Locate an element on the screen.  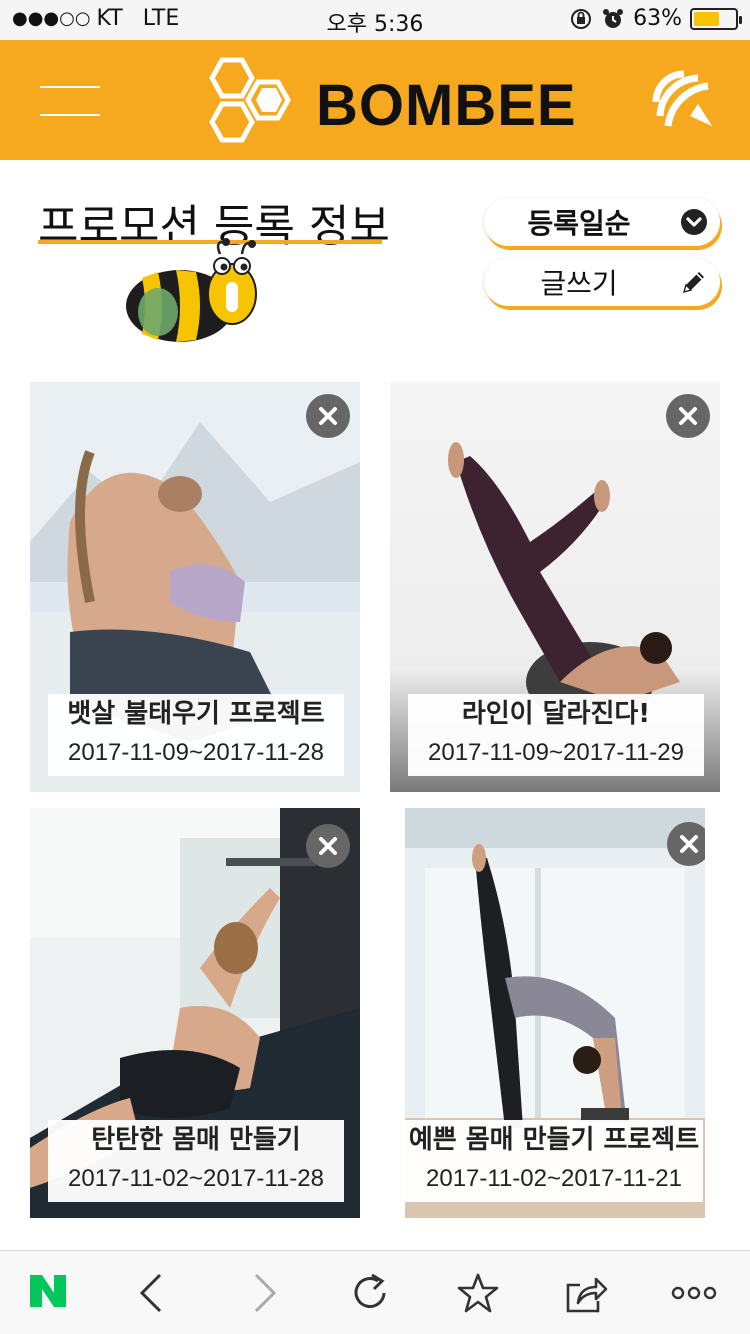
brand-name: BOMBEE is located at coordinates (446, 105).